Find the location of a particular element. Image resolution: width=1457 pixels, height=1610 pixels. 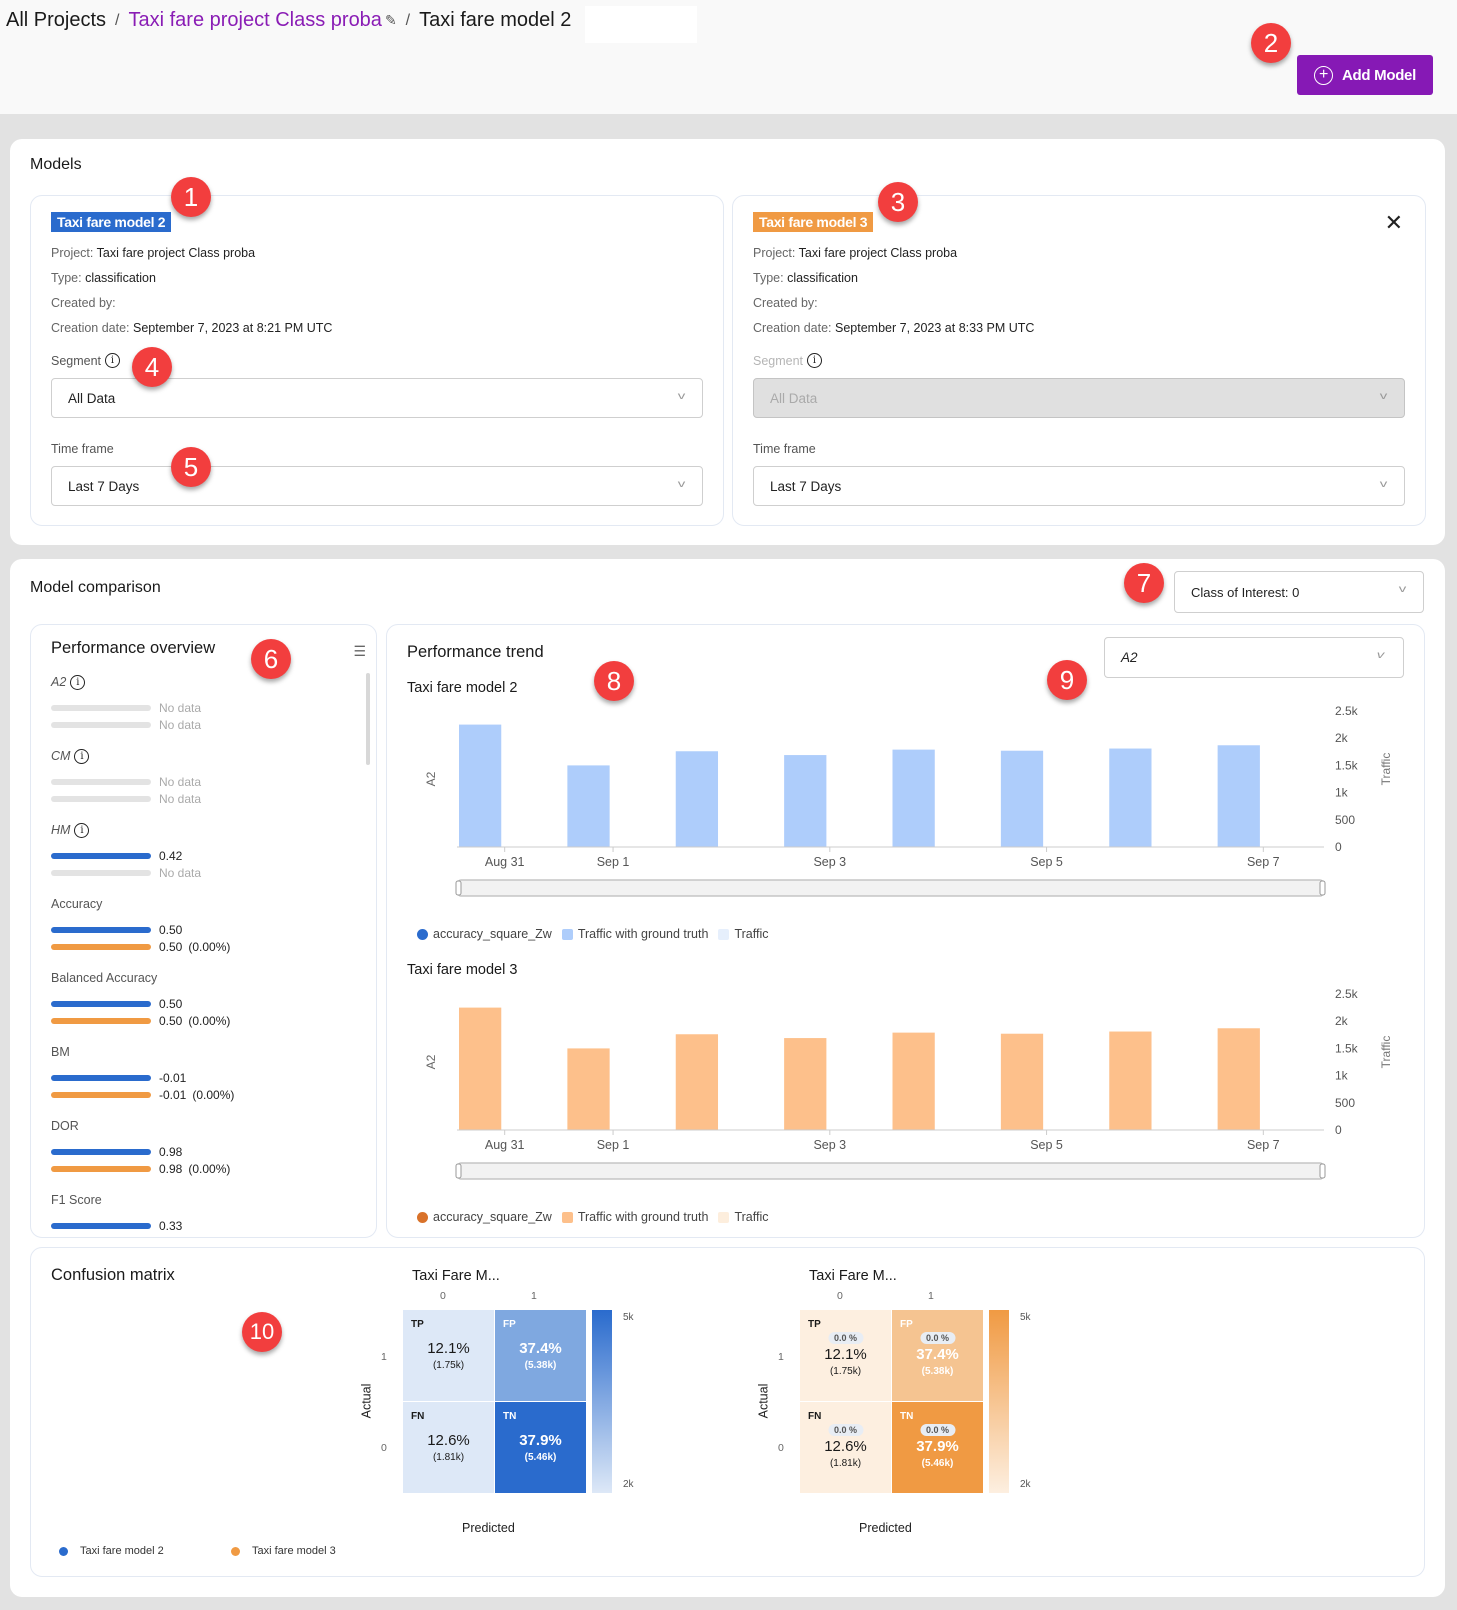

matrix-cell-tn: TN 0.0 % 37.9% (5.46k) is located at coordinates (937, 1447).